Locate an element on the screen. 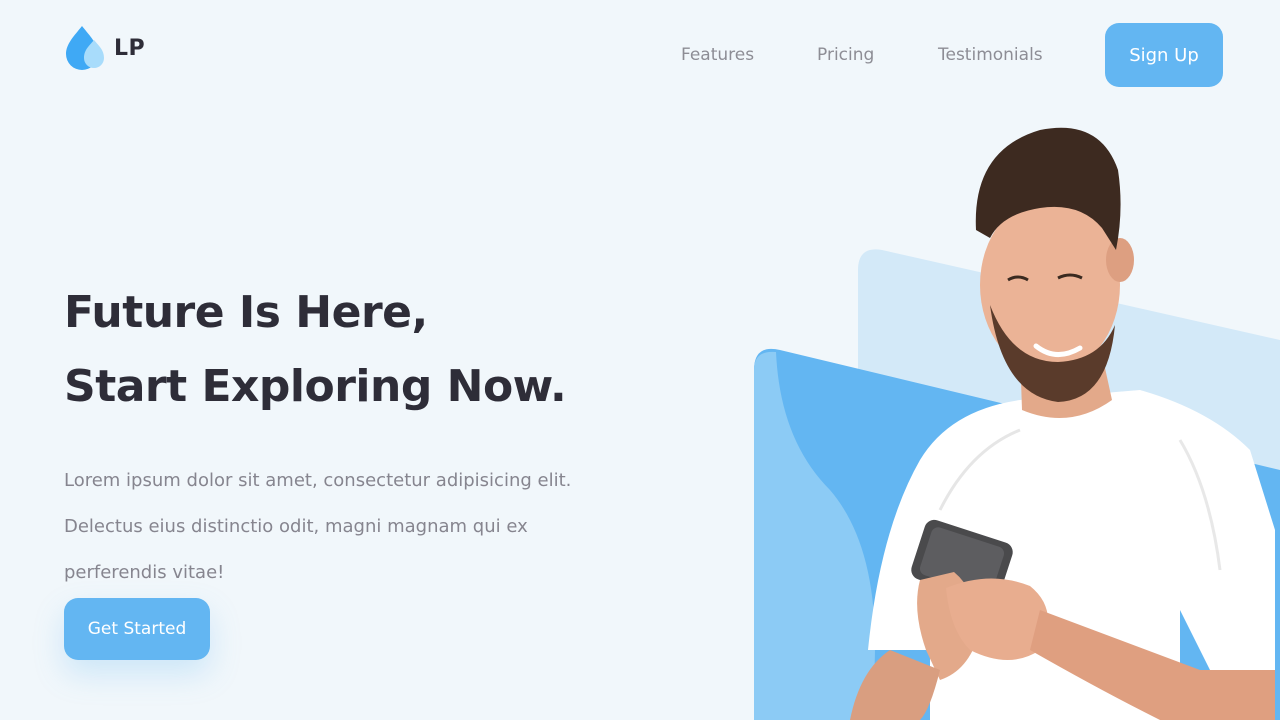 The image size is (1280, 720). main-nav: Features Pricing Testimonials Sign Up is located at coordinates (640, 55).